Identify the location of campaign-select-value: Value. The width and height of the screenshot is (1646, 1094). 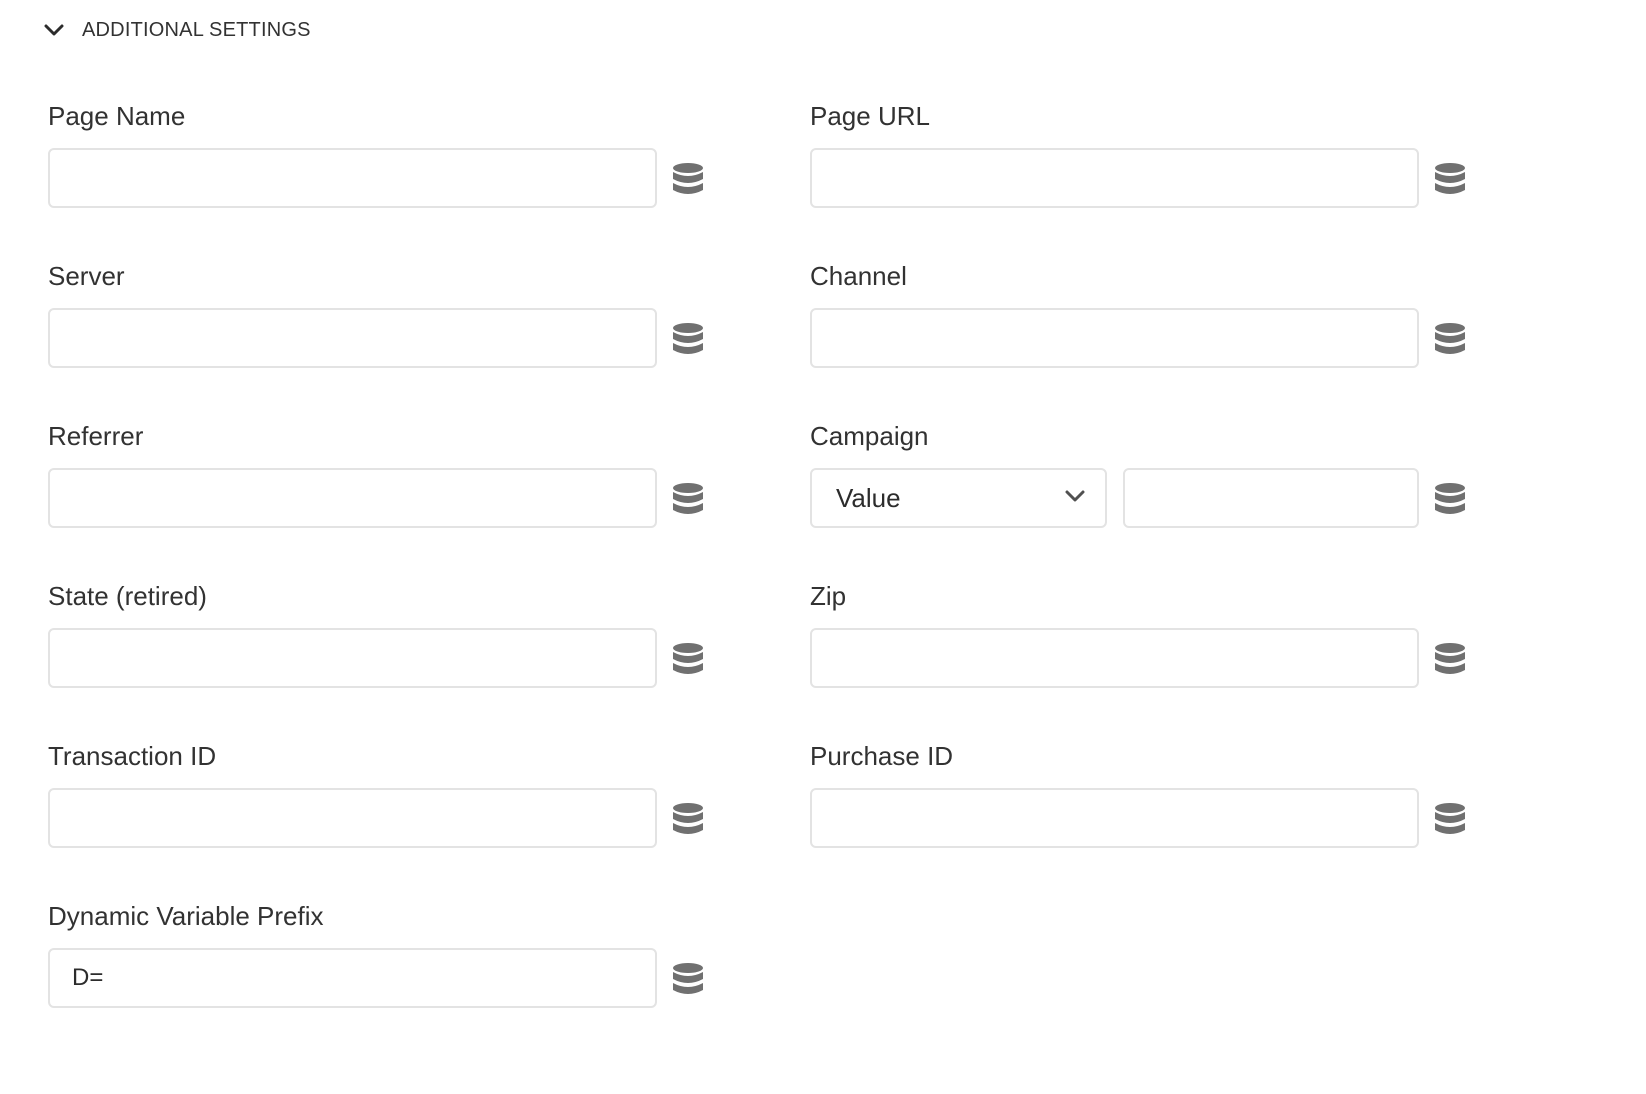
(868, 497).